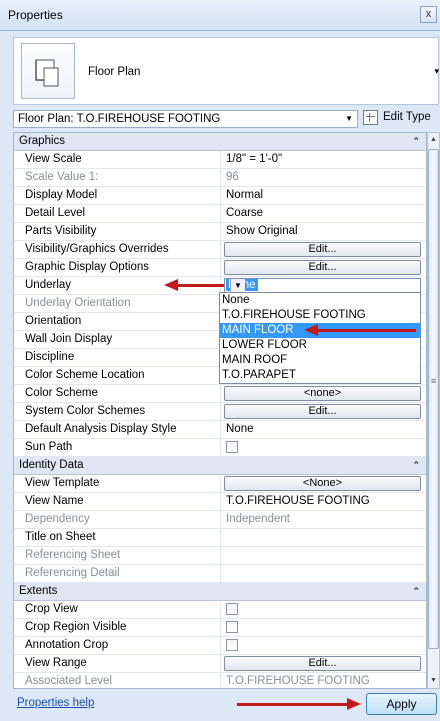 This screenshot has height=721, width=440. What do you see at coordinates (48, 285) in the screenshot?
I see `property-name: Underlay` at bounding box center [48, 285].